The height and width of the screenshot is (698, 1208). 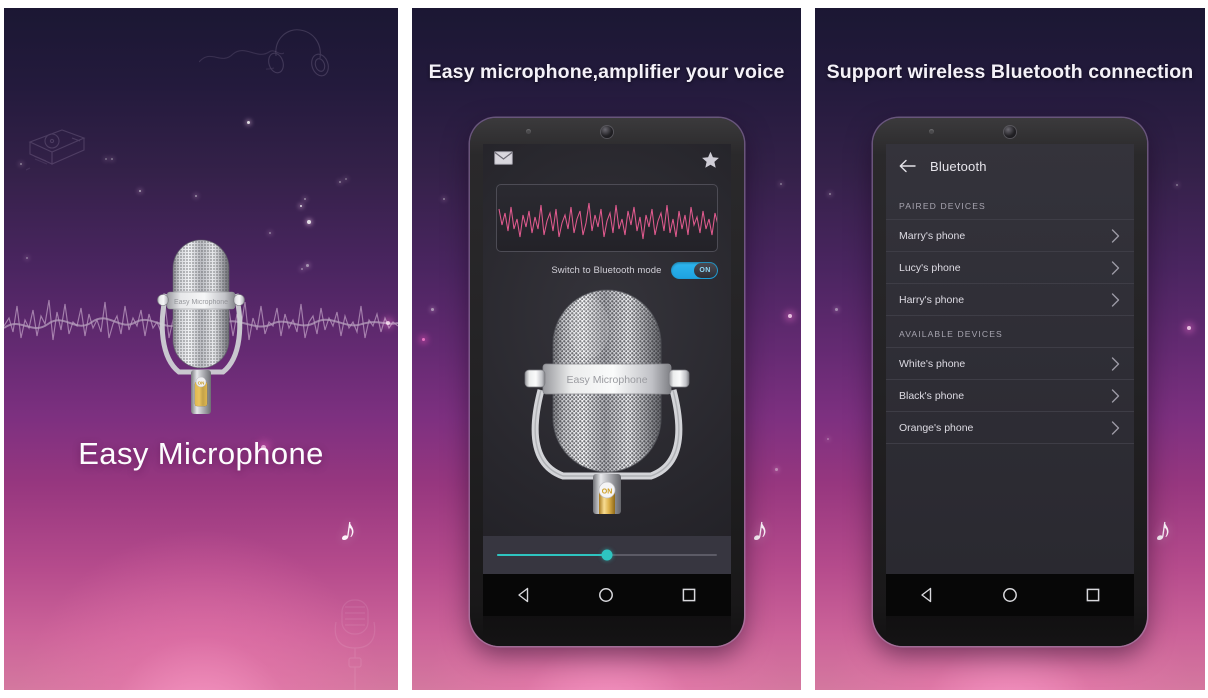 What do you see at coordinates (951, 334) in the screenshot?
I see `section-heading-available: AVAILABLE DEVICES` at bounding box center [951, 334].